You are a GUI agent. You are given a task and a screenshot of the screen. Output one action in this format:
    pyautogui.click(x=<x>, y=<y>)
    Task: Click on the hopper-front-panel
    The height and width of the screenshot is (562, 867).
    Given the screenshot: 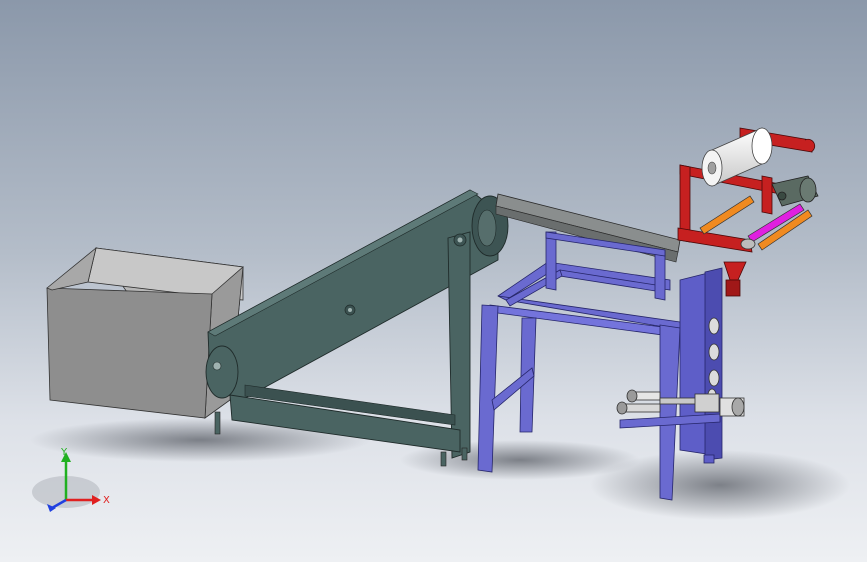 What is the action you would take?
    pyautogui.click(x=129, y=353)
    